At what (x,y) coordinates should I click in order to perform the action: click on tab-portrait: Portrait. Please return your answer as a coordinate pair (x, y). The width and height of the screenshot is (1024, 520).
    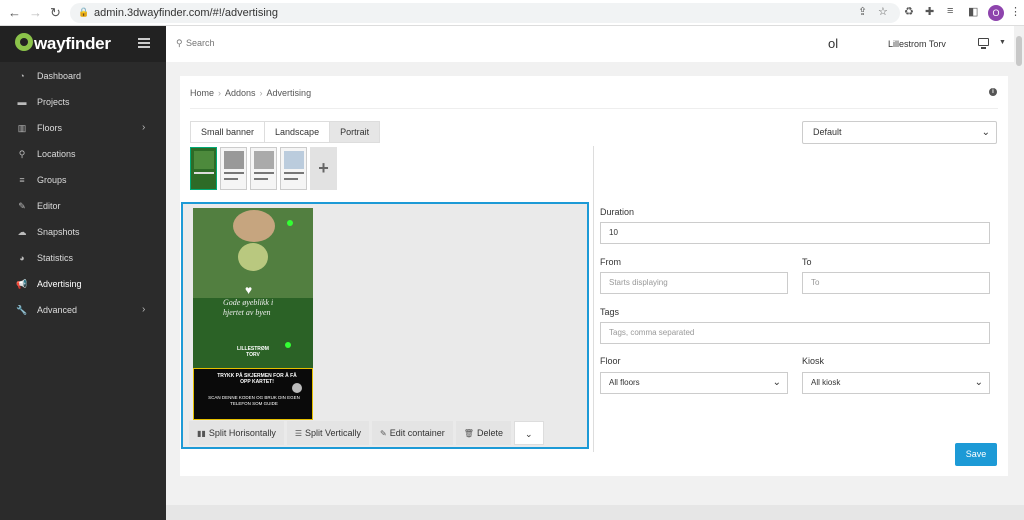
    Looking at the image, I should click on (355, 132).